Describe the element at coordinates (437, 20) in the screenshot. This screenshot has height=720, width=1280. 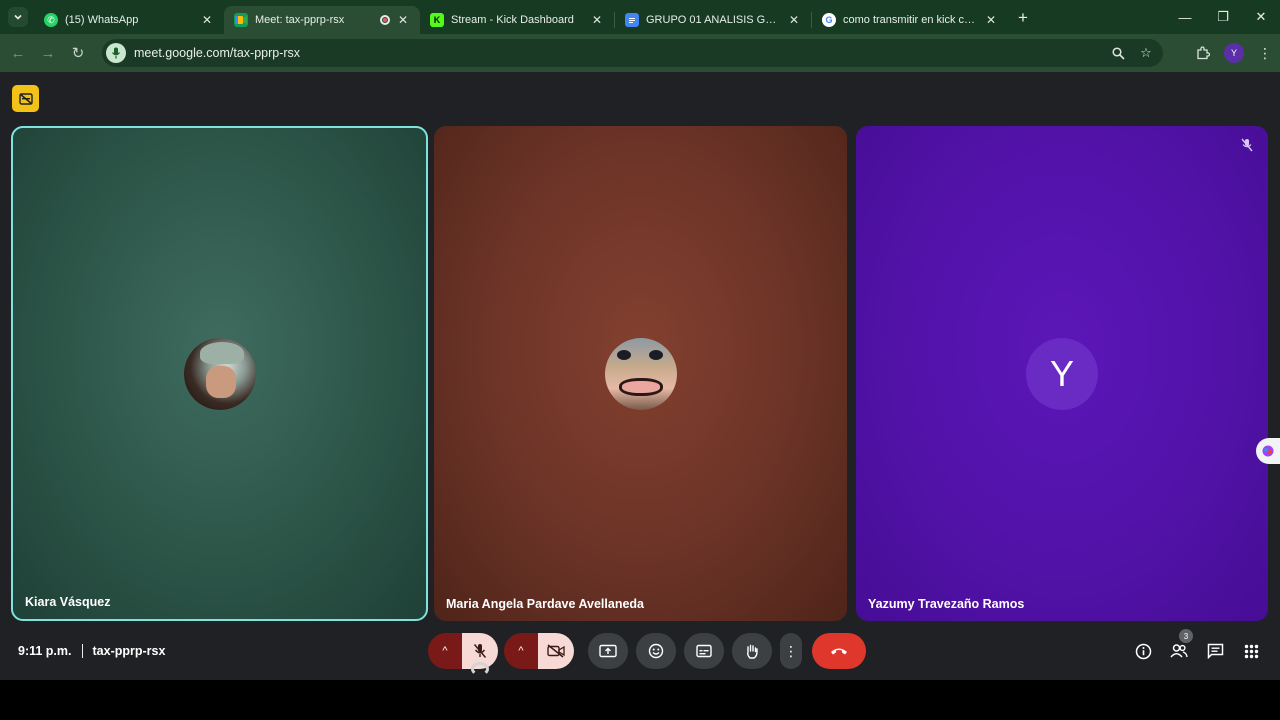
I see `kick-icon: K` at that location.